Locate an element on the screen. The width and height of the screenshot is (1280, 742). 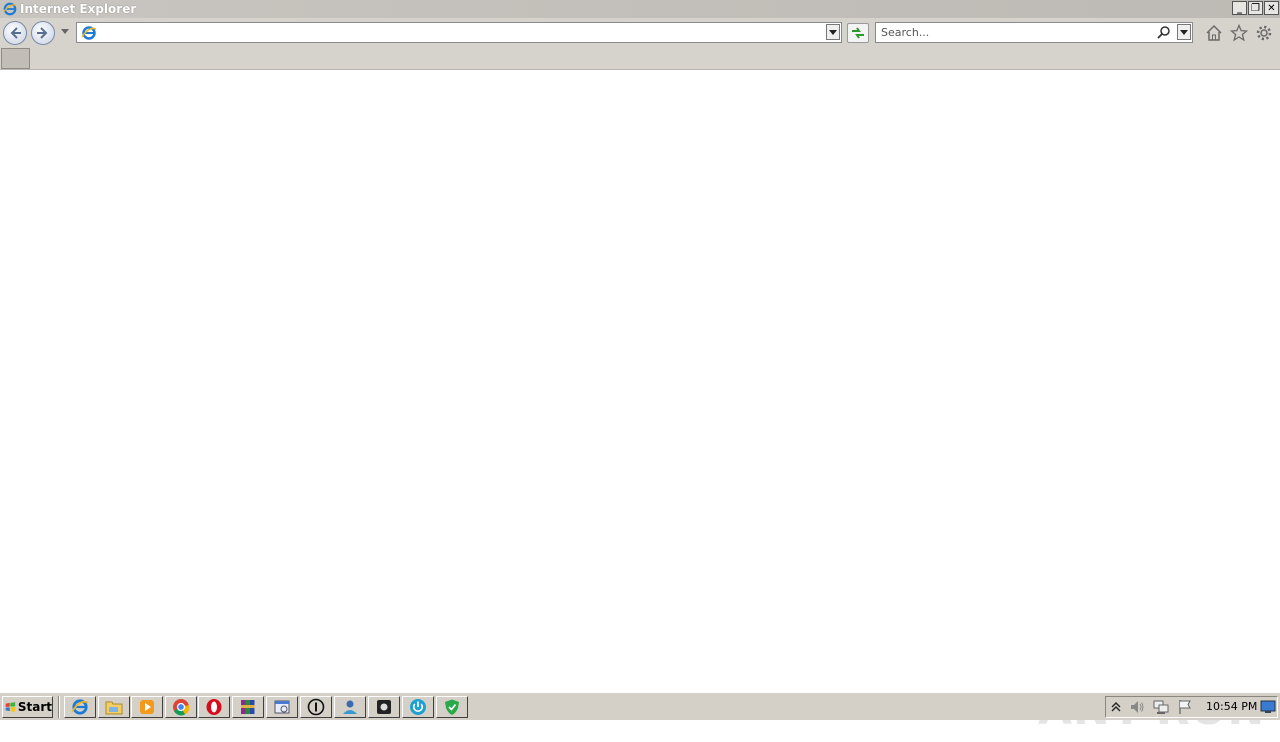
system-tray: 10:54 PM is located at coordinates (1191, 707).